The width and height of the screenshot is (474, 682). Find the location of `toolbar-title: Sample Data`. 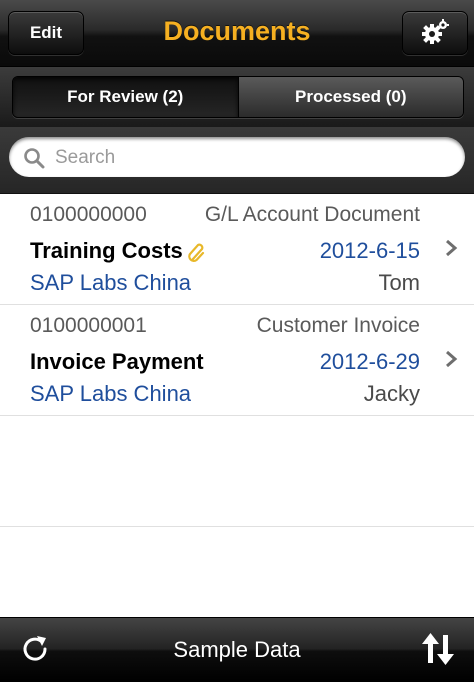

toolbar-title: Sample Data is located at coordinates (237, 649).